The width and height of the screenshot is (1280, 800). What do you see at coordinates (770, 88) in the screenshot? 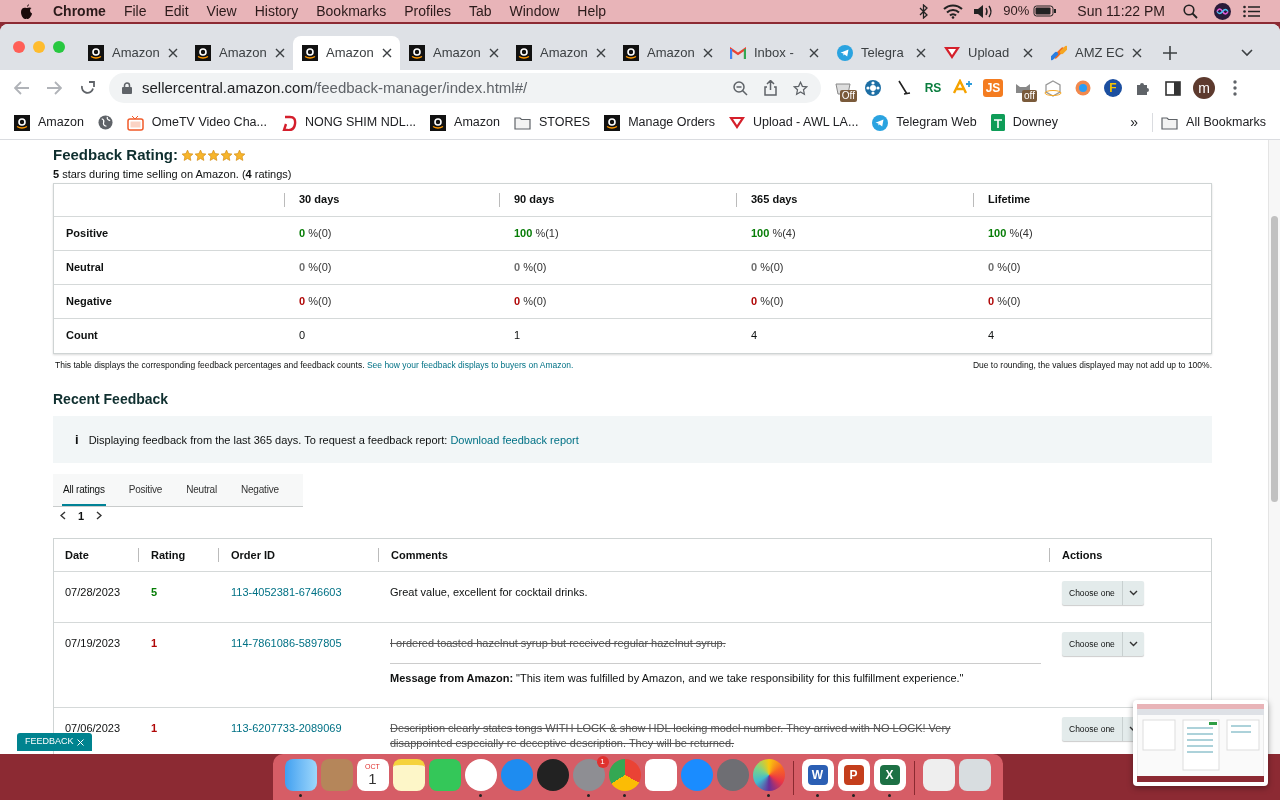
I see `share-icon` at bounding box center [770, 88].